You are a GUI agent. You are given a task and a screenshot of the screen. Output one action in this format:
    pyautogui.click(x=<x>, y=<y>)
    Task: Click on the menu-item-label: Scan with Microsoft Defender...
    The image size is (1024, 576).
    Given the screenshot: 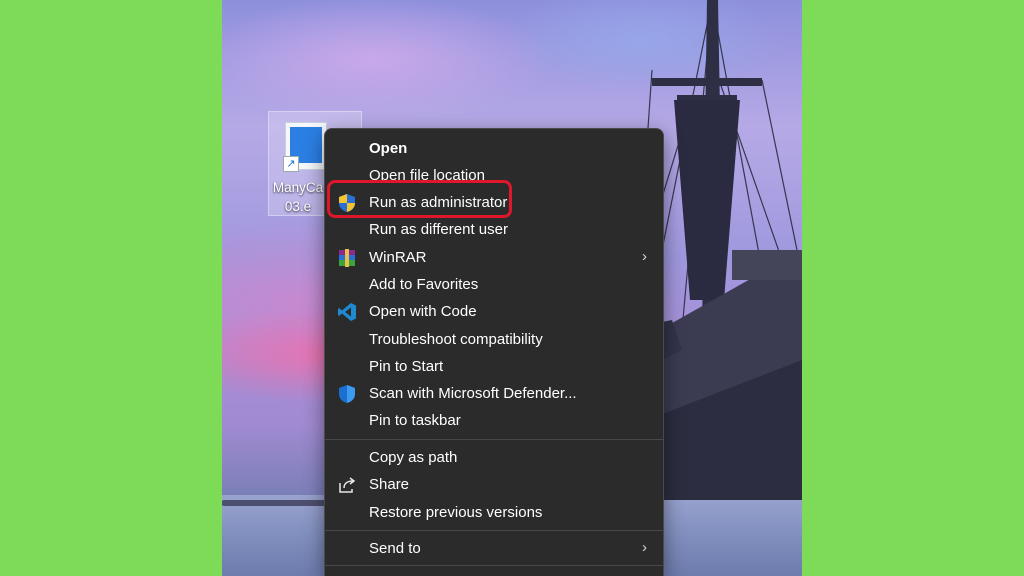 What is the action you would take?
    pyautogui.click(x=473, y=393)
    